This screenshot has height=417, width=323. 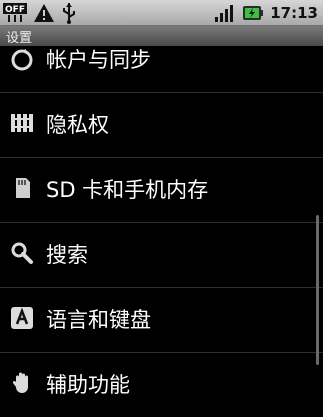 I want to click on usb-off-icon: OFF, so click(x=15, y=12).